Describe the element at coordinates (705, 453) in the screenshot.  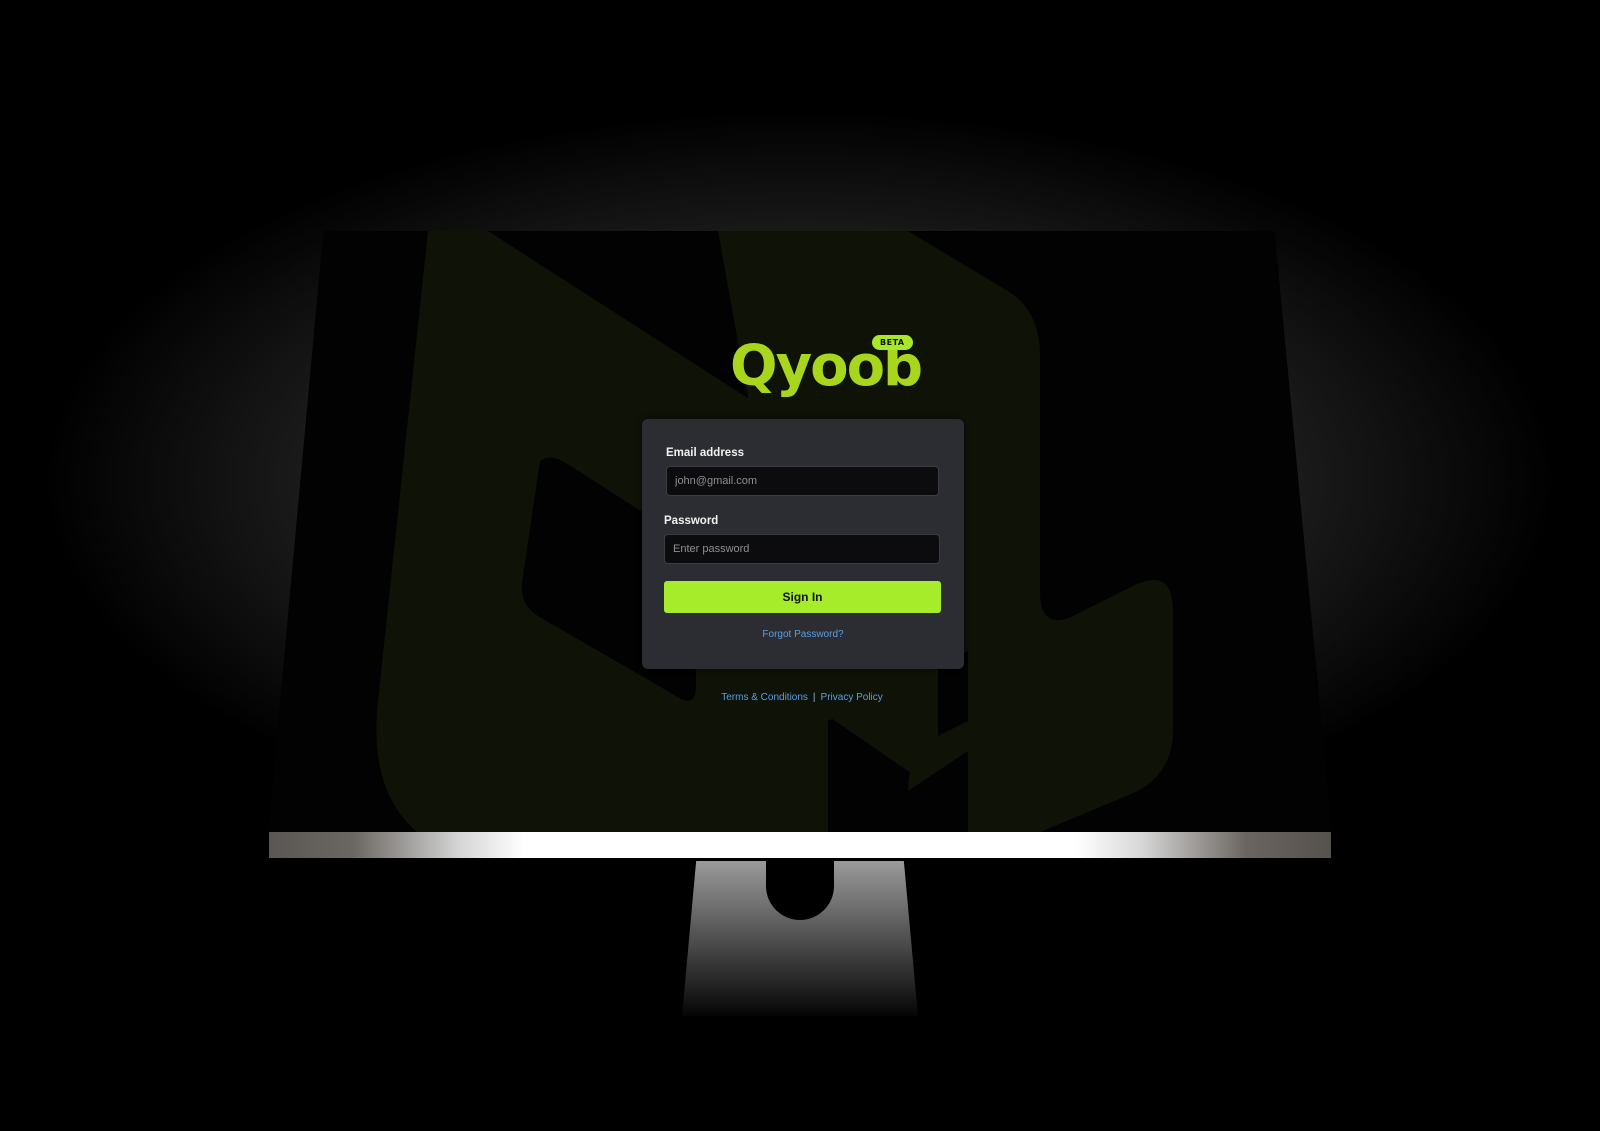
I see `email-label: Email address` at that location.